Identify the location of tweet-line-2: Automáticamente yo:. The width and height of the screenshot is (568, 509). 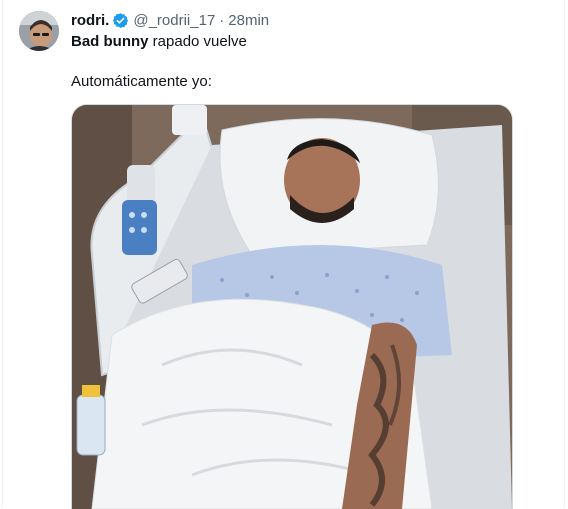
(141, 81).